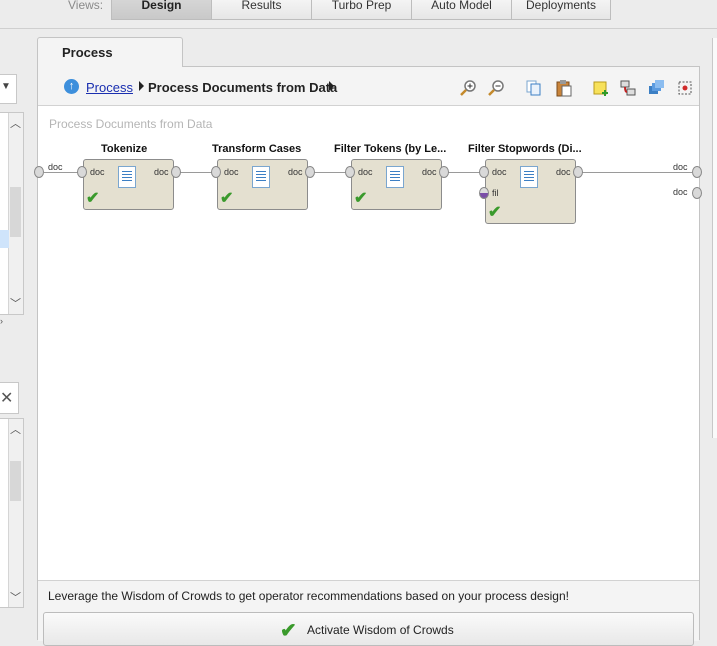 Image resolution: width=717 pixels, height=646 pixels. Describe the element at coordinates (628, 88) in the screenshot. I see `auto-wire-icon` at that location.